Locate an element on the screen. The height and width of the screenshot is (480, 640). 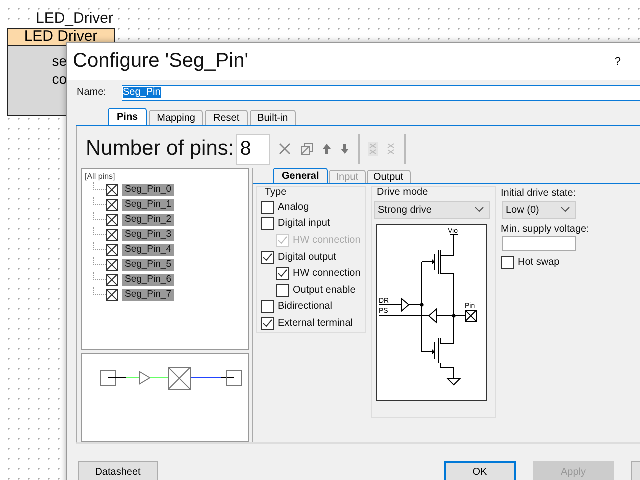
copy-icon is located at coordinates (307, 149).